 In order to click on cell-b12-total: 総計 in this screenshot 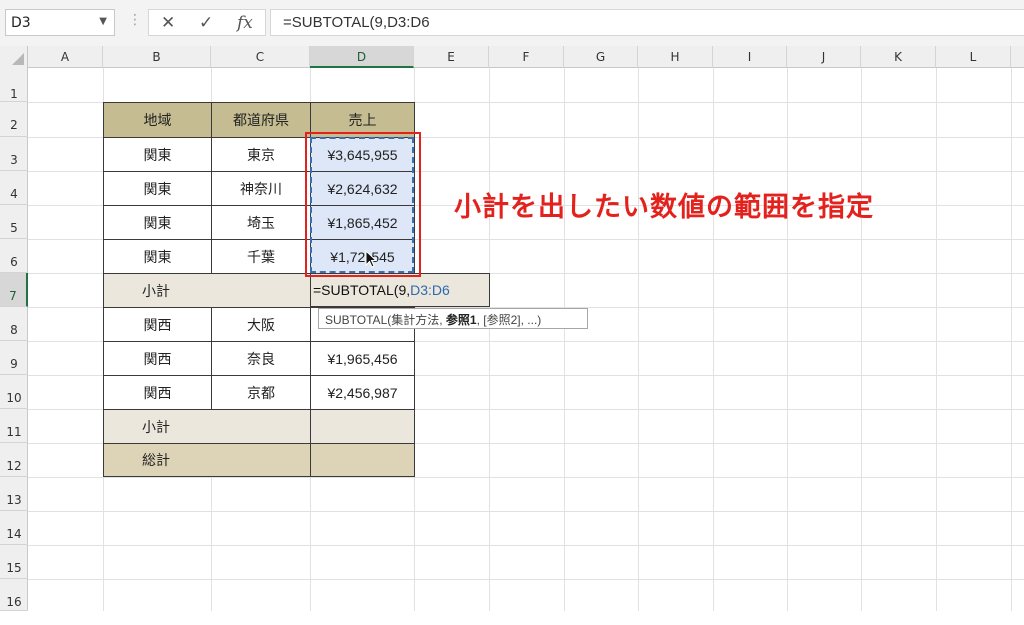, I will do `click(207, 460)`.